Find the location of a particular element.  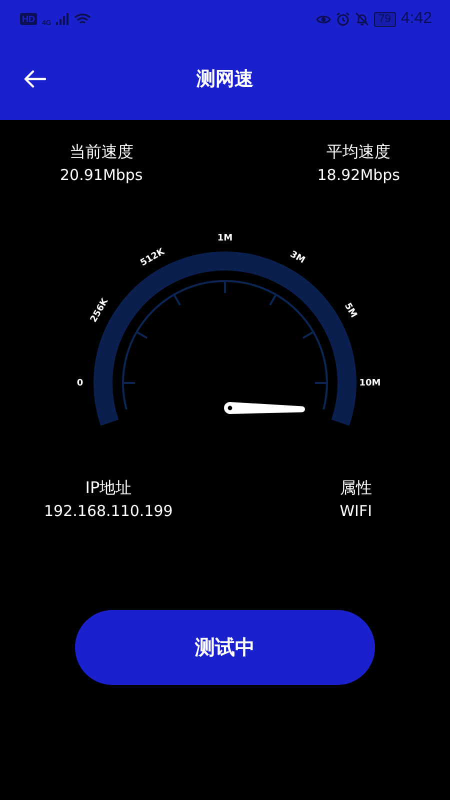

page-title: 测网速 is located at coordinates (225, 79).